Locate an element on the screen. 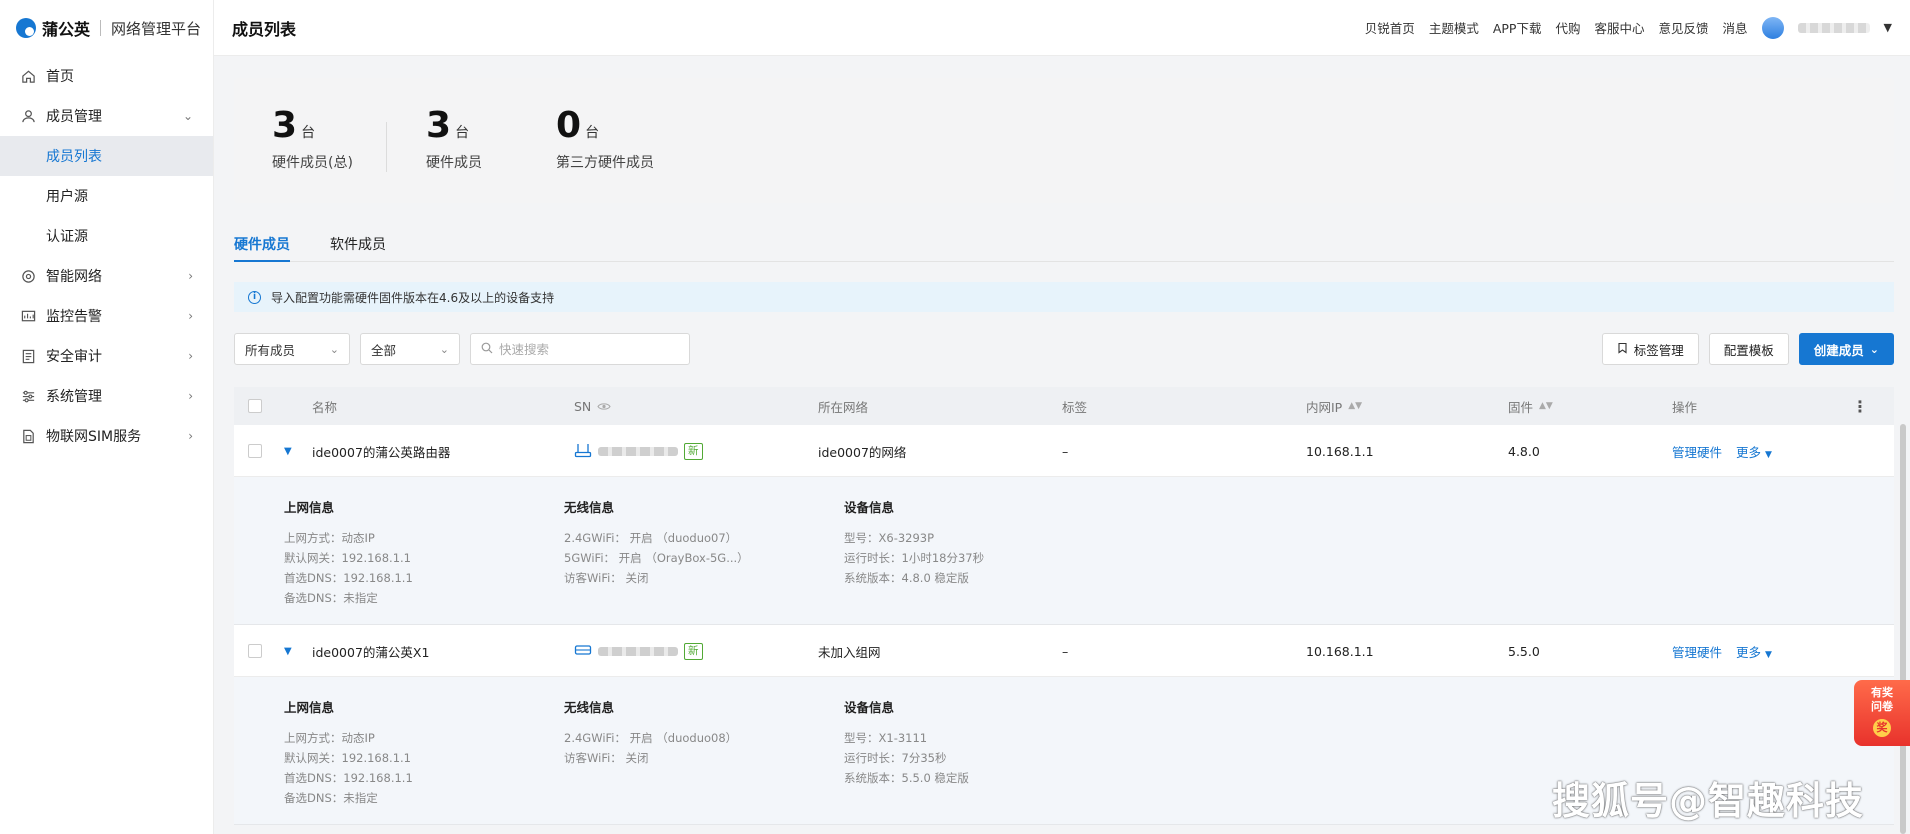 The width and height of the screenshot is (1910, 834). vertical-scrollbar is located at coordinates (1903, 629).